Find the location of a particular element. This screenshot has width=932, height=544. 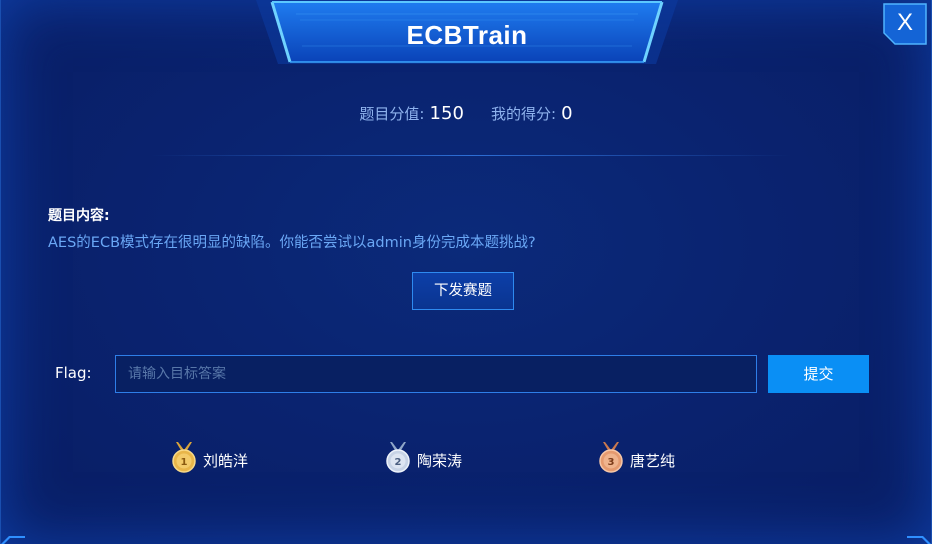

submit-button: 提交 is located at coordinates (818, 374).